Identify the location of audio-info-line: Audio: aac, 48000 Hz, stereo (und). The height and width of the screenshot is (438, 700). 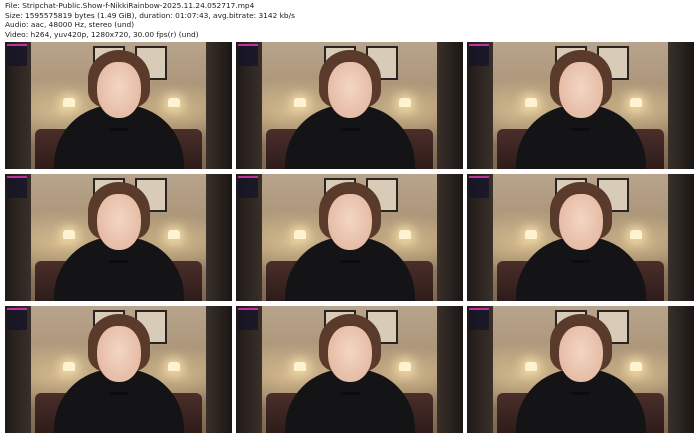
(70, 25).